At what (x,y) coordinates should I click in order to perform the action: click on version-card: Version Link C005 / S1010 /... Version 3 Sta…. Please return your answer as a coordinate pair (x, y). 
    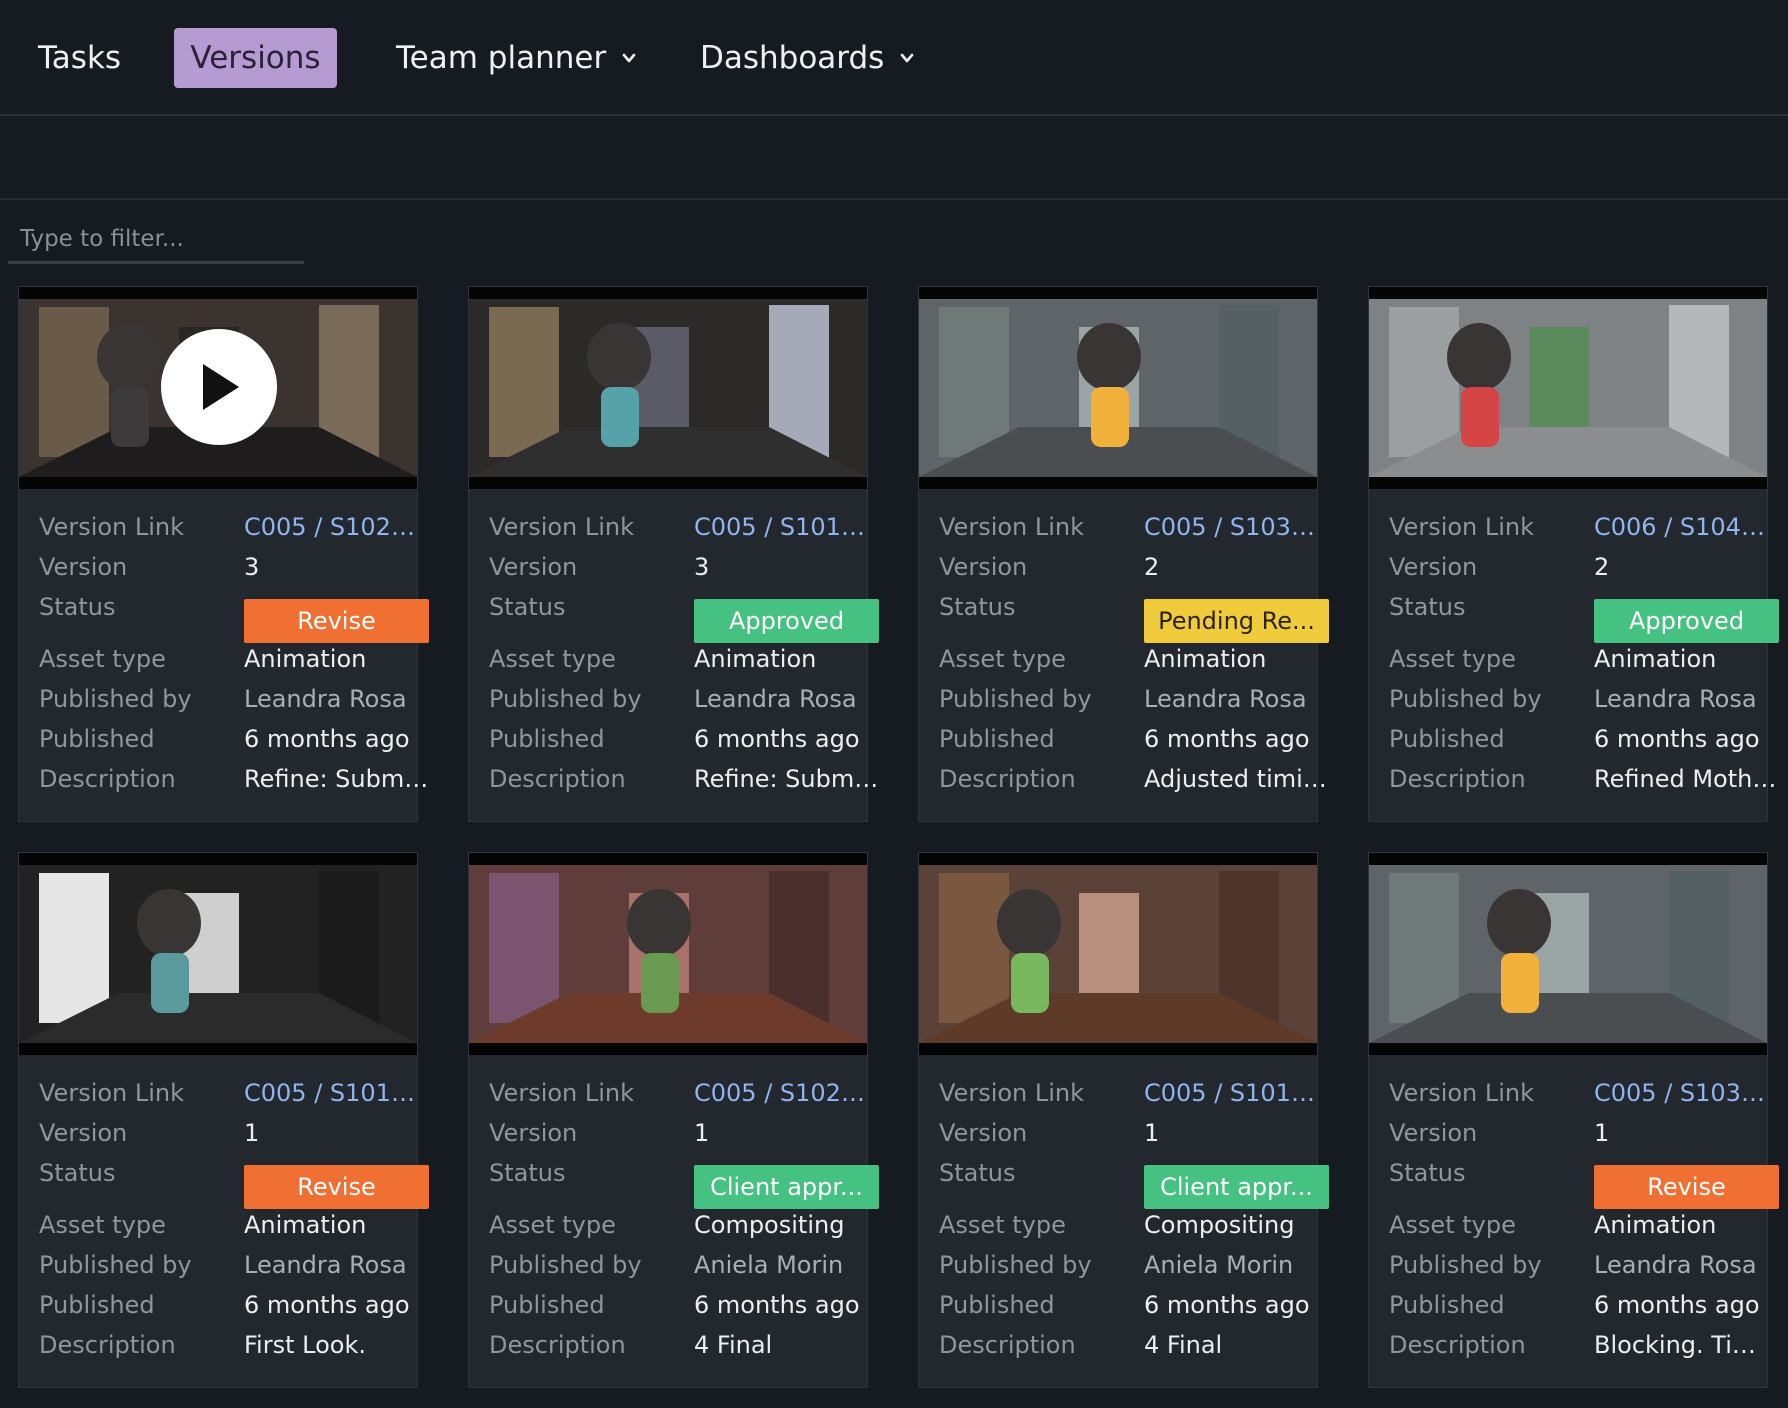
    Looking at the image, I should click on (673, 554).